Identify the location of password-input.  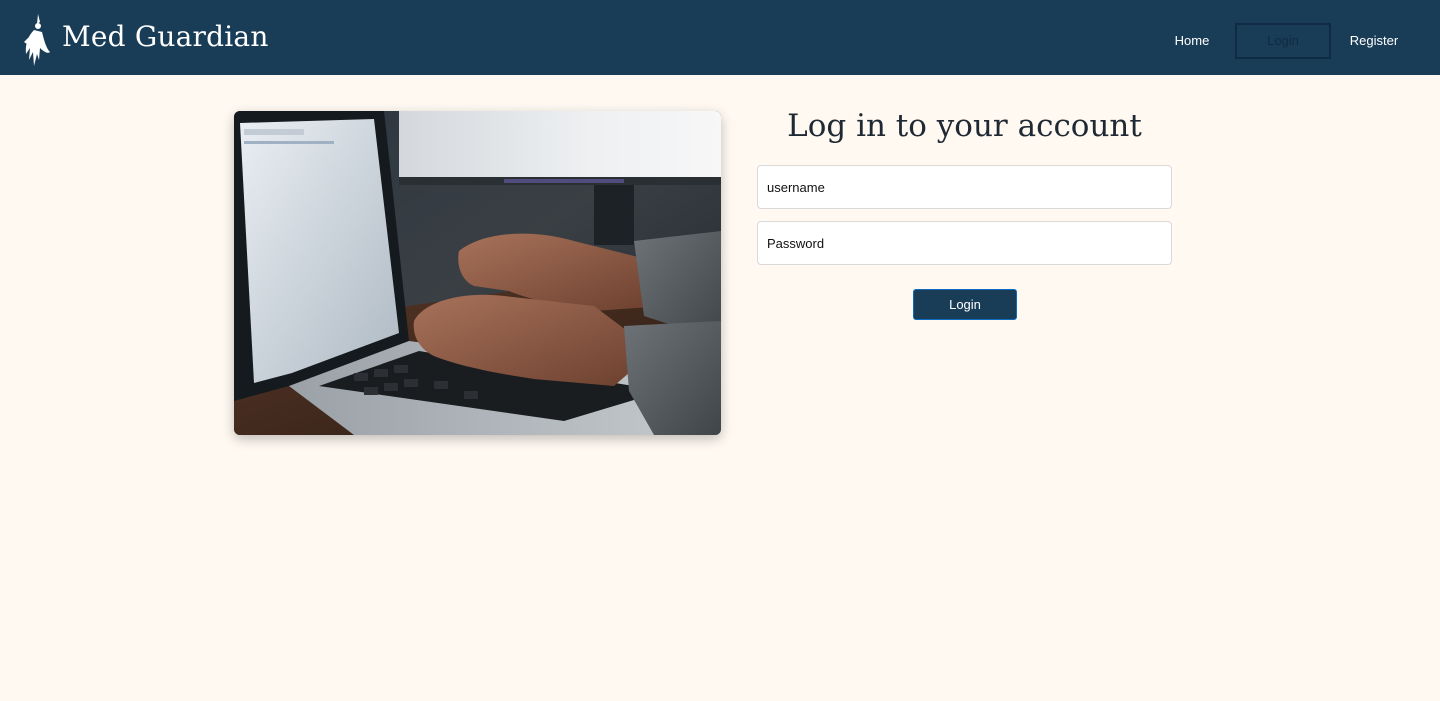
(964, 243).